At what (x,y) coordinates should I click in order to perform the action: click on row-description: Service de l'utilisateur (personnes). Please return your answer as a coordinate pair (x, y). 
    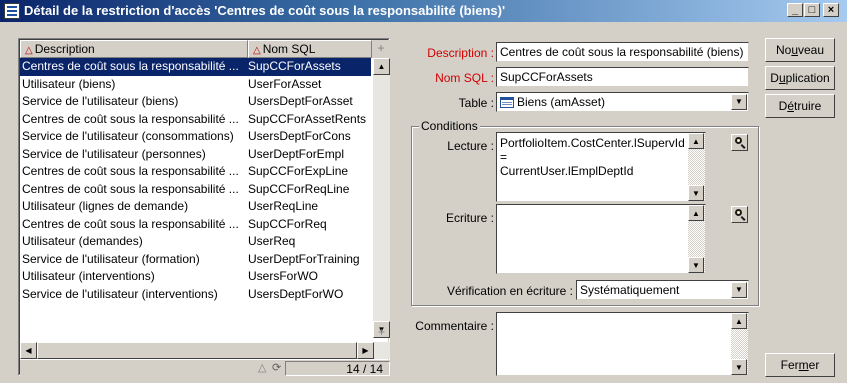
    Looking at the image, I should click on (114, 153).